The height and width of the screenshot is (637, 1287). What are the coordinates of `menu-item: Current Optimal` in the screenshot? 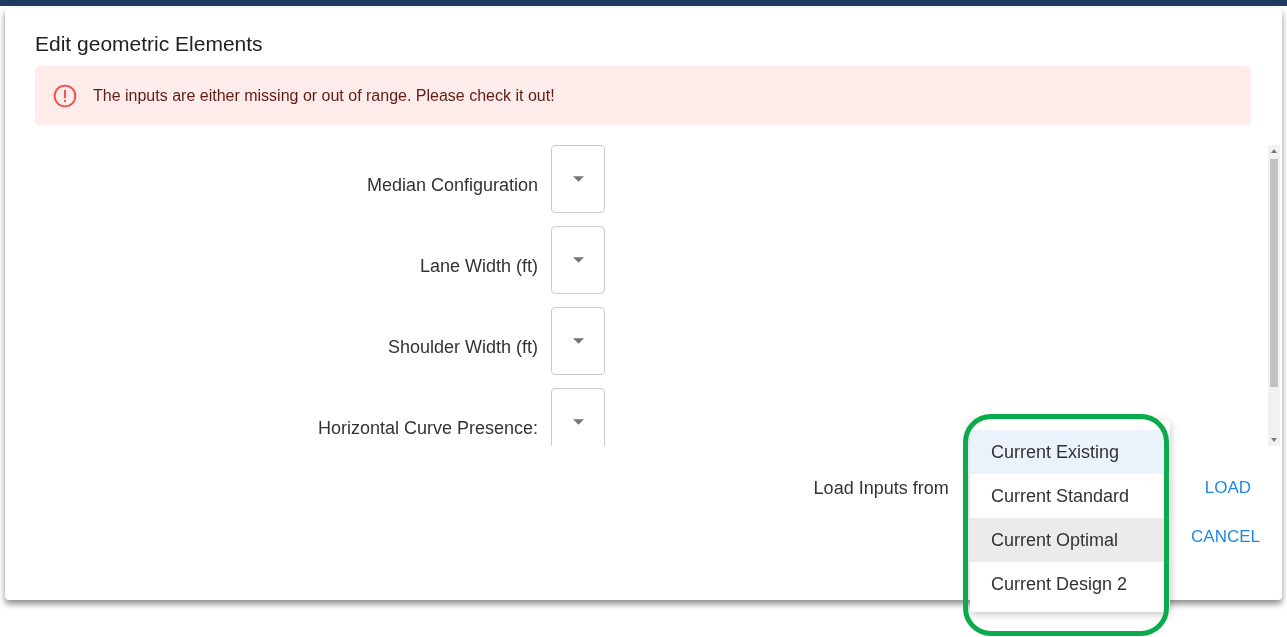 It's located at (1070, 540).